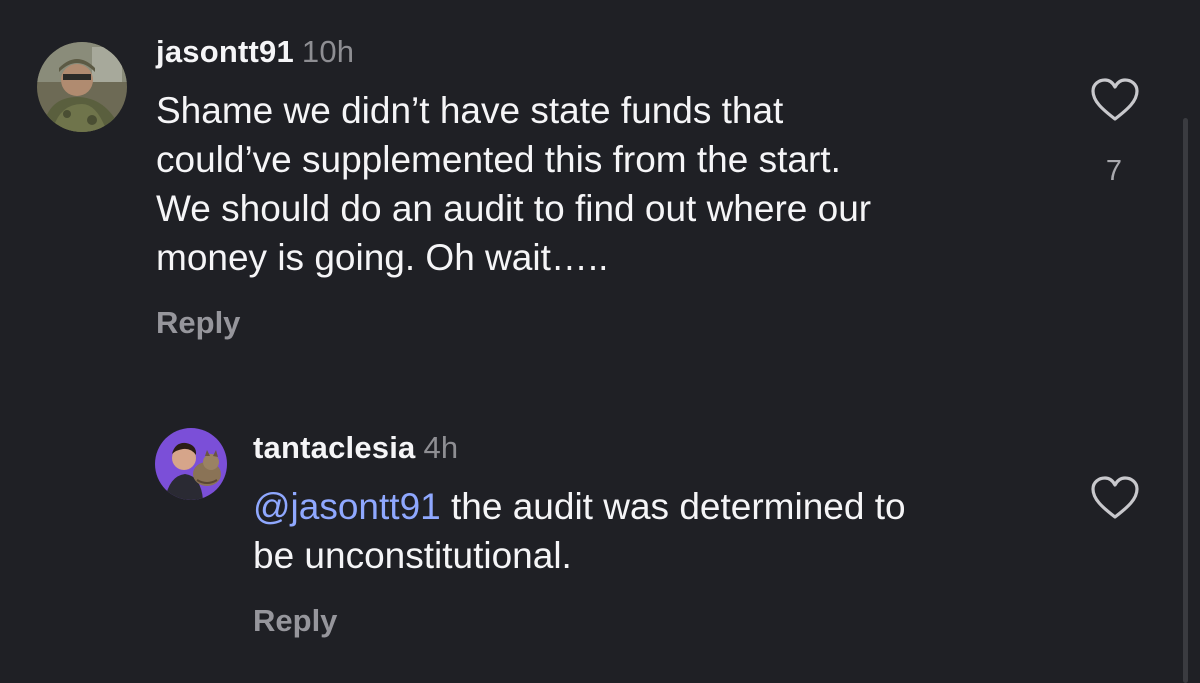  What do you see at coordinates (441, 447) in the screenshot?
I see `comment-timestamp: 4h` at bounding box center [441, 447].